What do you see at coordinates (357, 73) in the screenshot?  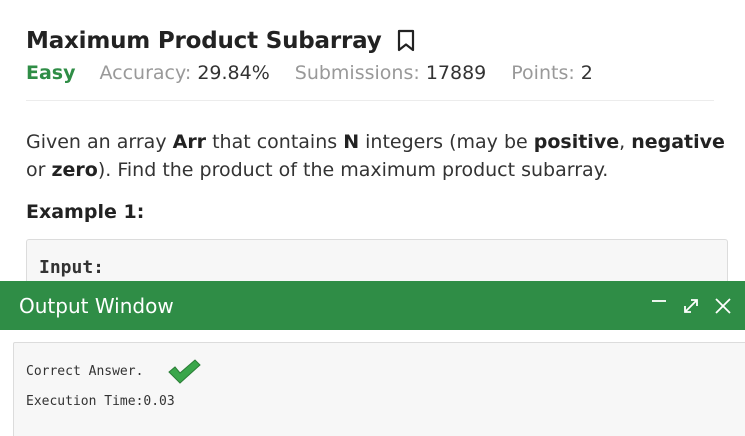 I see `submissions-label: Submissions:` at bounding box center [357, 73].